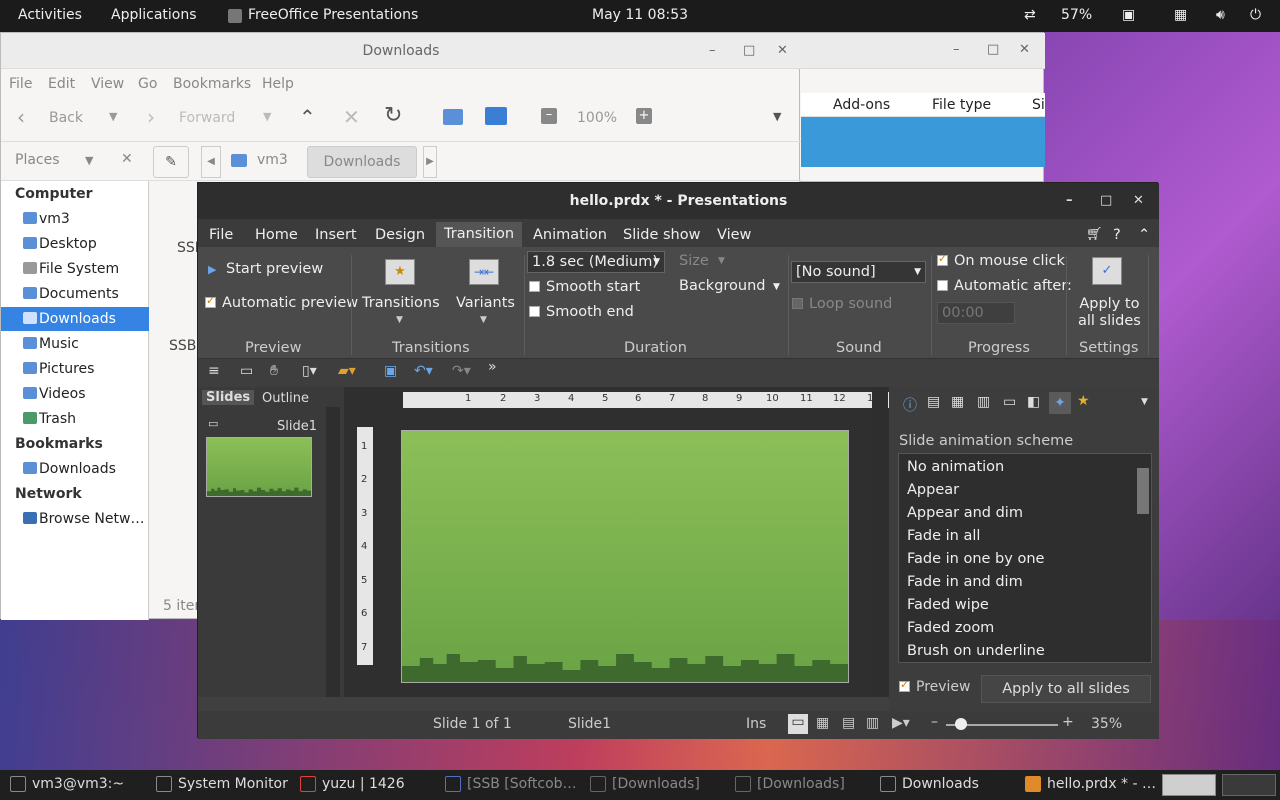 The height and width of the screenshot is (800, 1280). I want to click on volume-icon: 🔊︎, so click(1220, 15).